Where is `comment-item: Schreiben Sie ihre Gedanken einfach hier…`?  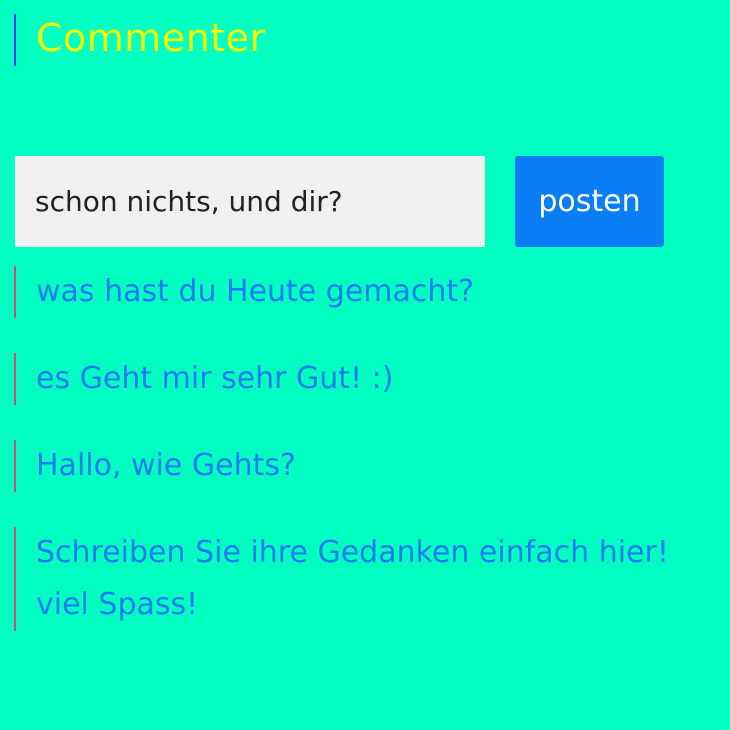
comment-item: Schreiben Sie ihre Gedanken einfach hier… is located at coordinates (367, 579).